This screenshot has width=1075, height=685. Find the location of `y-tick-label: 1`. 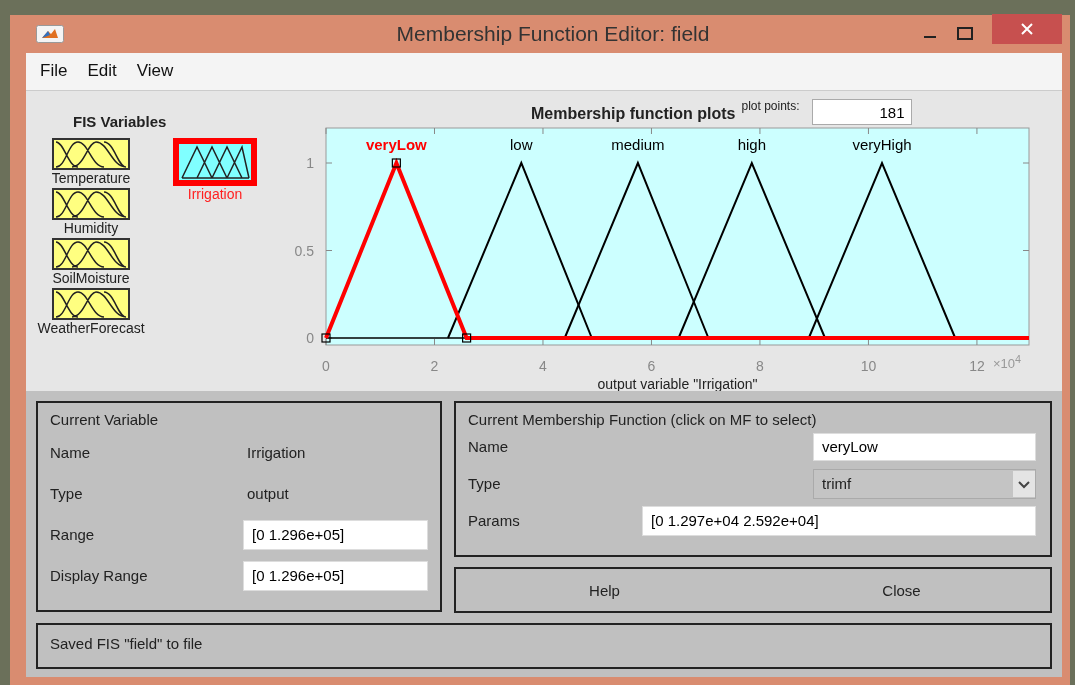

y-tick-label: 1 is located at coordinates (310, 163).